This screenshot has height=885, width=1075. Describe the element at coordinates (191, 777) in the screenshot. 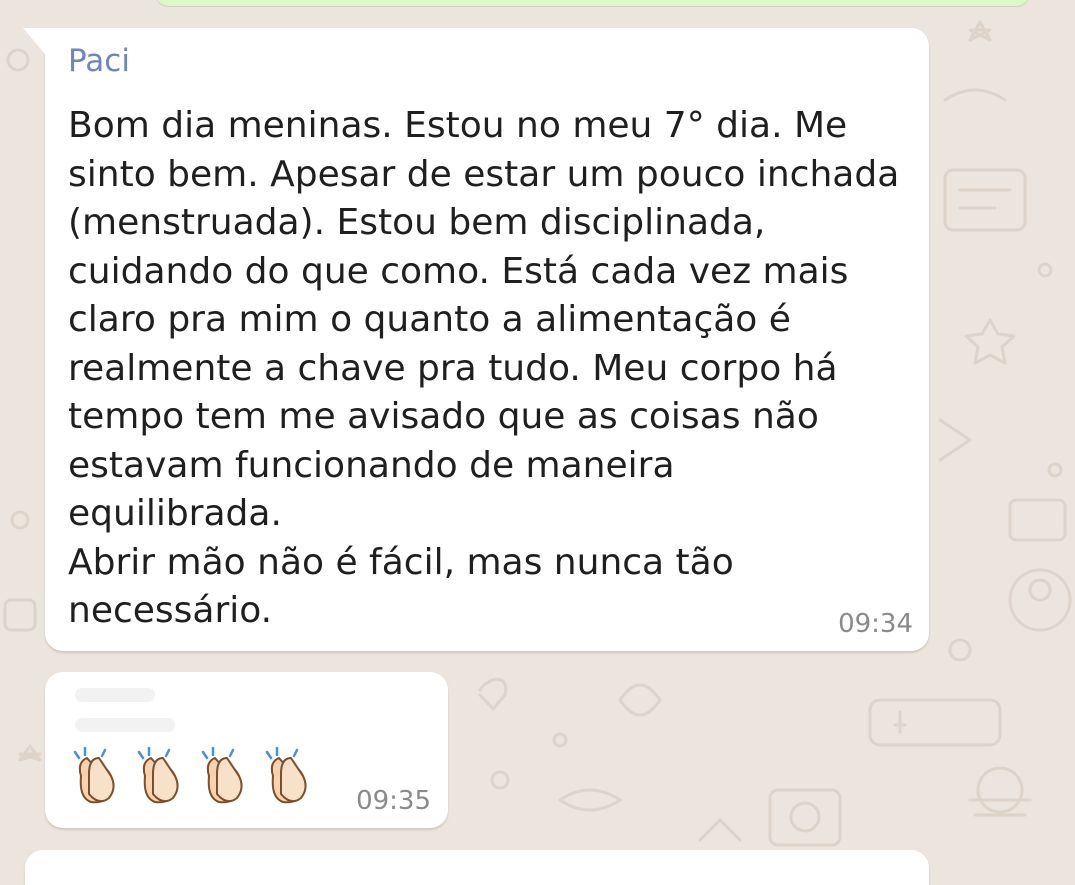

I see `emoji-row` at that location.